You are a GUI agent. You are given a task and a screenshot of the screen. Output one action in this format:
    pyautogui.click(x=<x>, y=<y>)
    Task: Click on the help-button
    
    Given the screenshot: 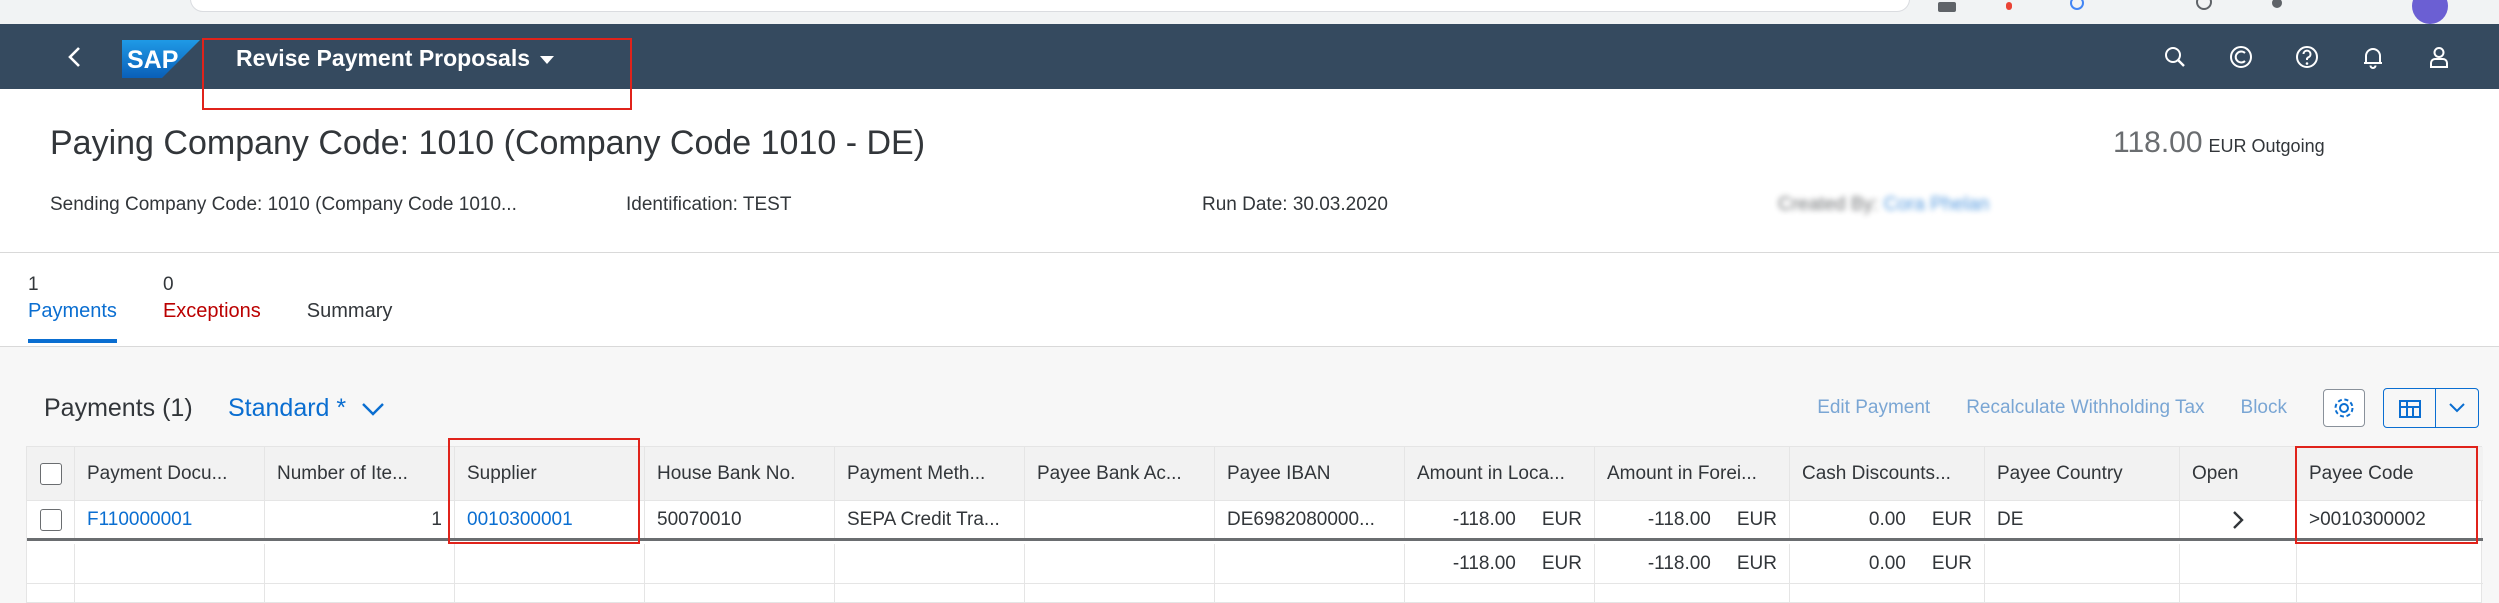 What is the action you would take?
    pyautogui.click(x=2307, y=57)
    